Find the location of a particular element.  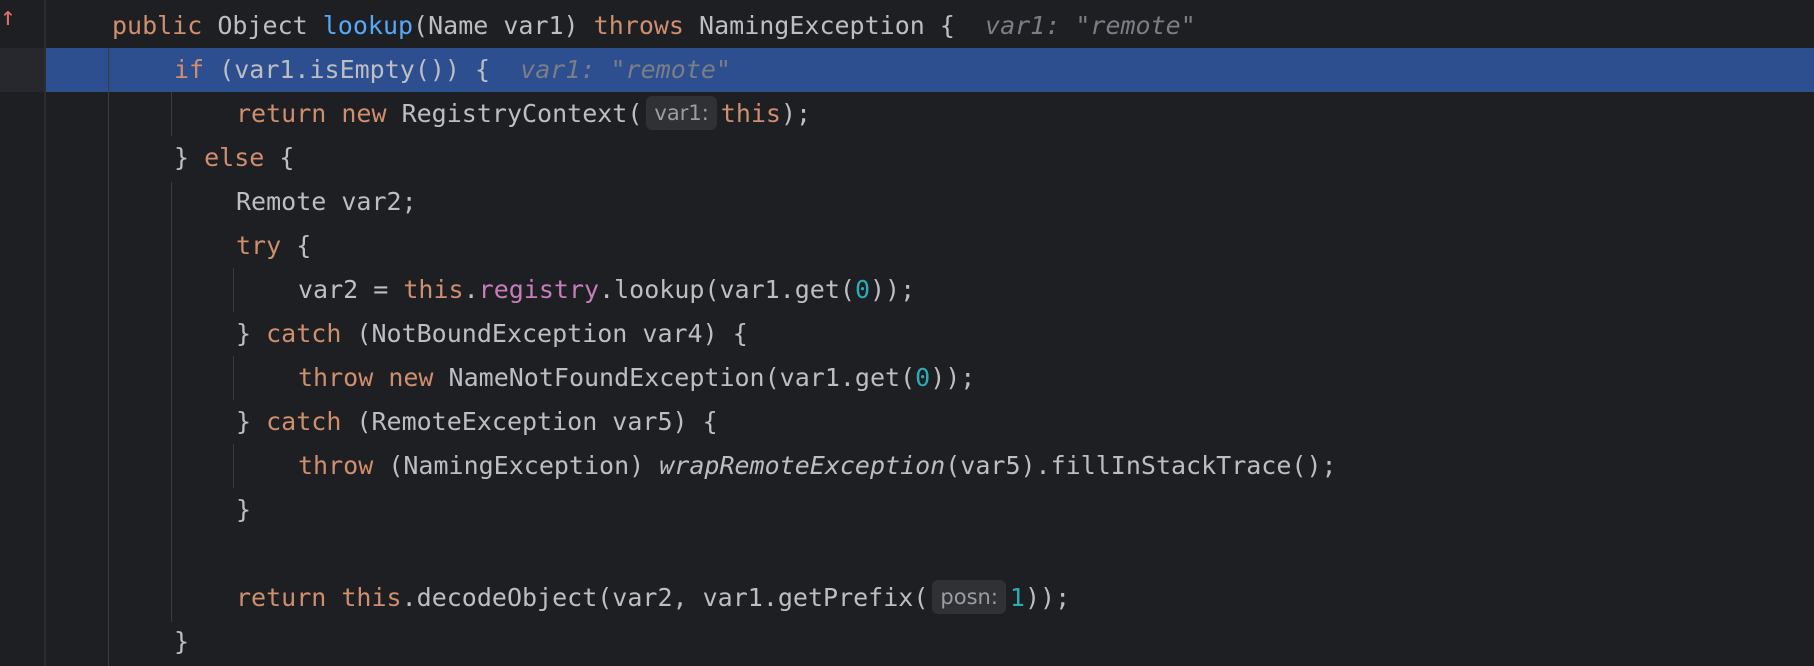

code-text: (var5).fillInStackTrace(); is located at coordinates (1141, 465).